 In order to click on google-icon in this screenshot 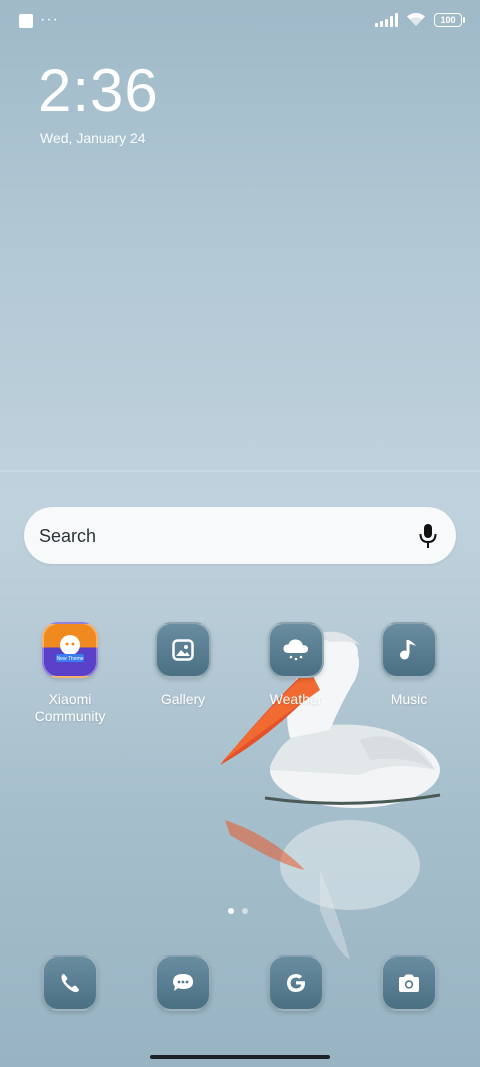, I will do `click(296, 983)`.